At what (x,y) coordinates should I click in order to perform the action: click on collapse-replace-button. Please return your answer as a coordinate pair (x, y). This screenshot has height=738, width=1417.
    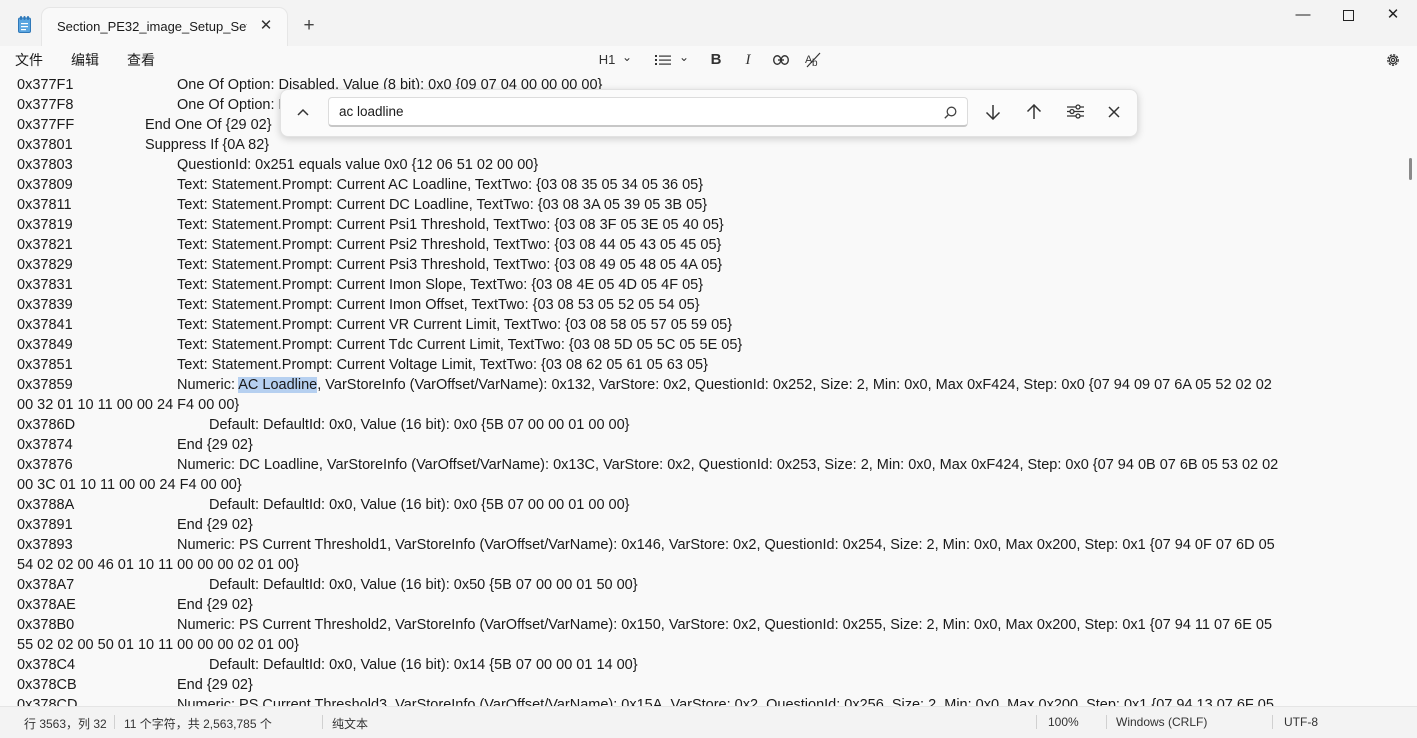
    Looking at the image, I should click on (303, 112).